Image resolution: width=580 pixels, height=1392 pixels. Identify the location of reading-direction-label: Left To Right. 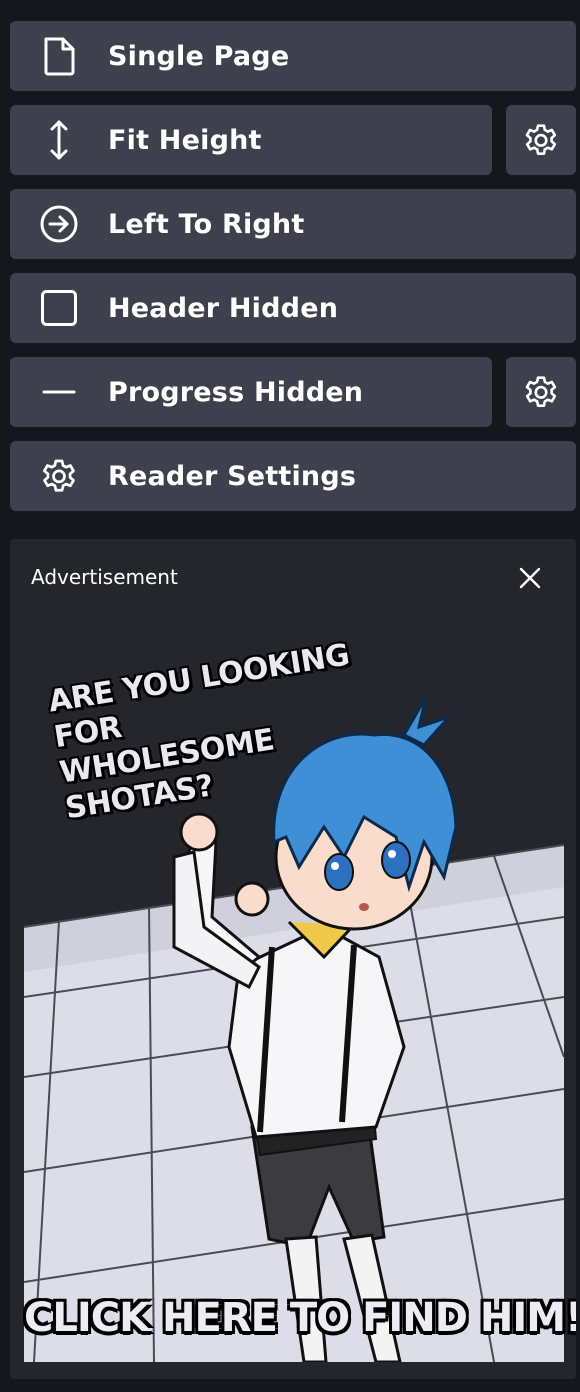
(206, 224).